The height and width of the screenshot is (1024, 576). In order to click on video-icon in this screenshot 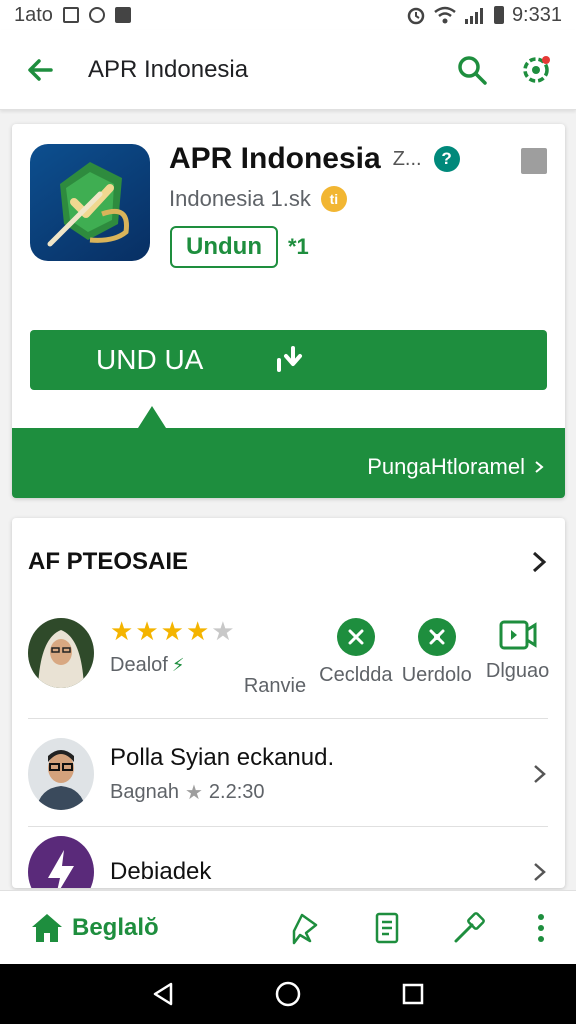, I will do `click(518, 635)`.